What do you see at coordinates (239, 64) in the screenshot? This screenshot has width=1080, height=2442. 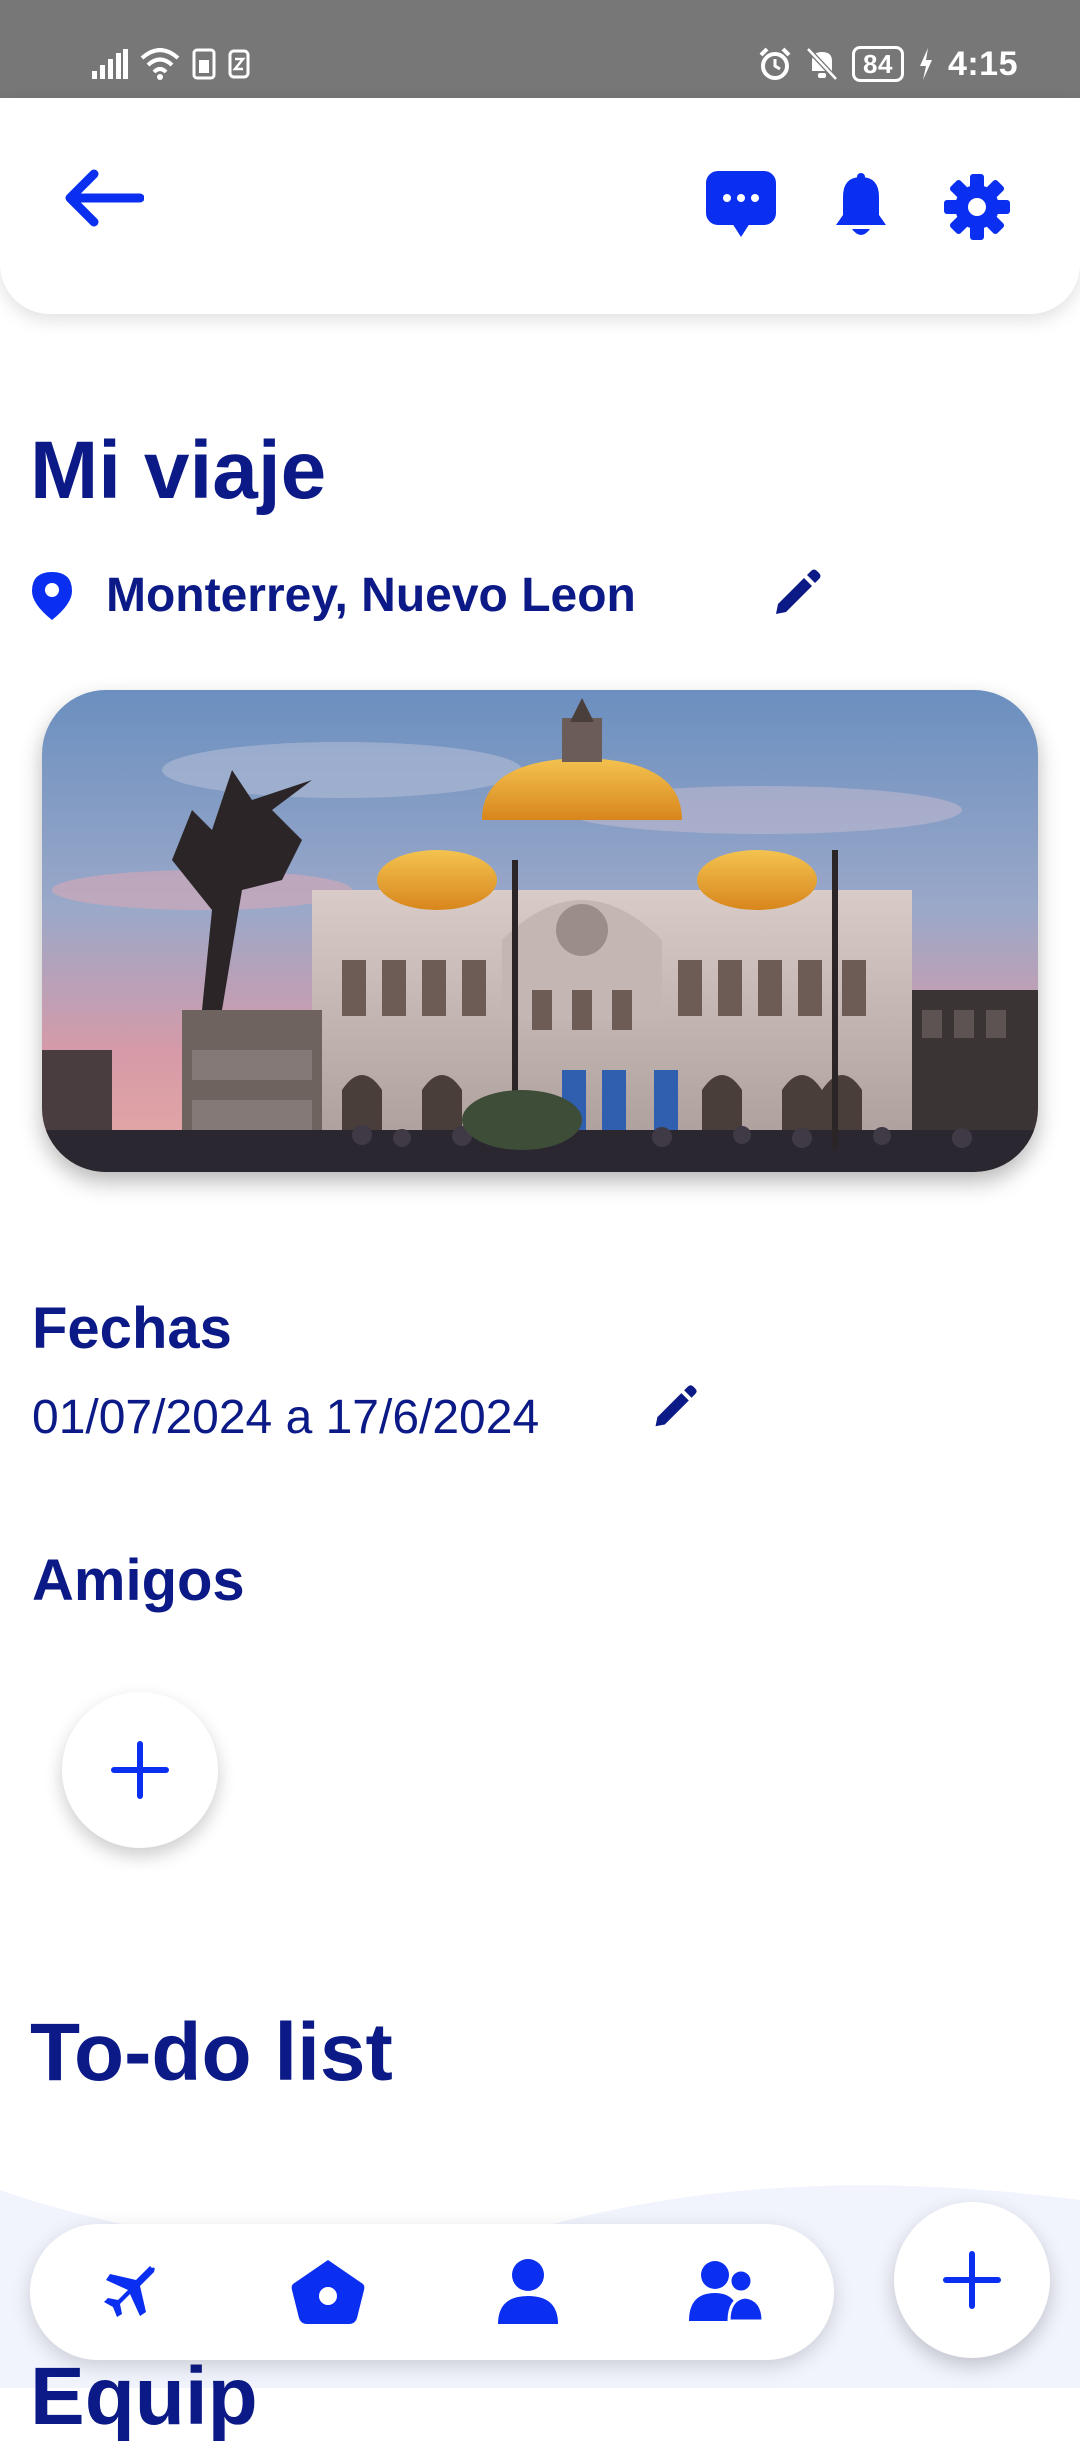 I see `nfc-icon` at bounding box center [239, 64].